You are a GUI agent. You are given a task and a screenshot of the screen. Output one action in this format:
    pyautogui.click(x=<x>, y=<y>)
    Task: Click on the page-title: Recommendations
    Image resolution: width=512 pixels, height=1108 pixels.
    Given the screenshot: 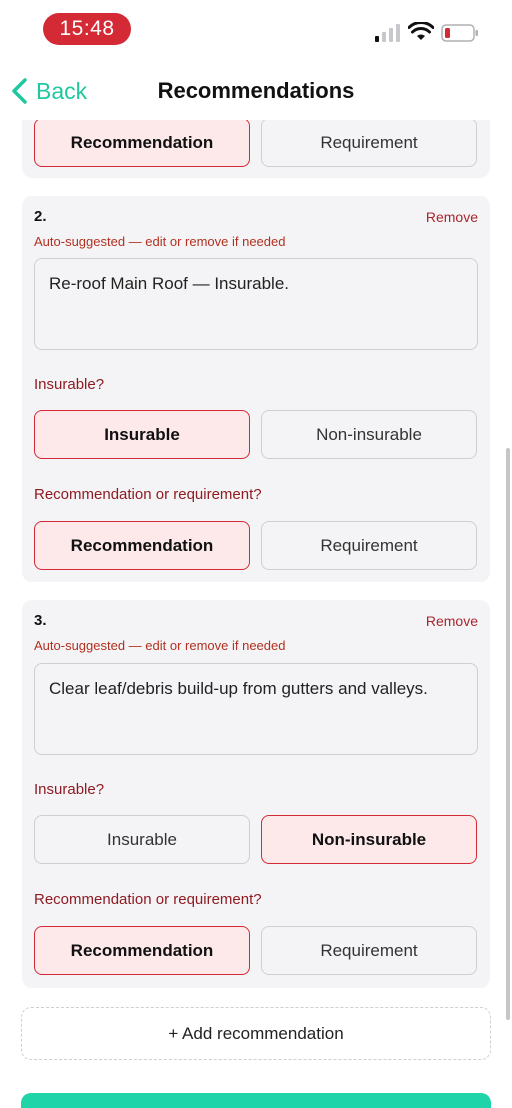 What is the action you would take?
    pyautogui.click(x=256, y=90)
    